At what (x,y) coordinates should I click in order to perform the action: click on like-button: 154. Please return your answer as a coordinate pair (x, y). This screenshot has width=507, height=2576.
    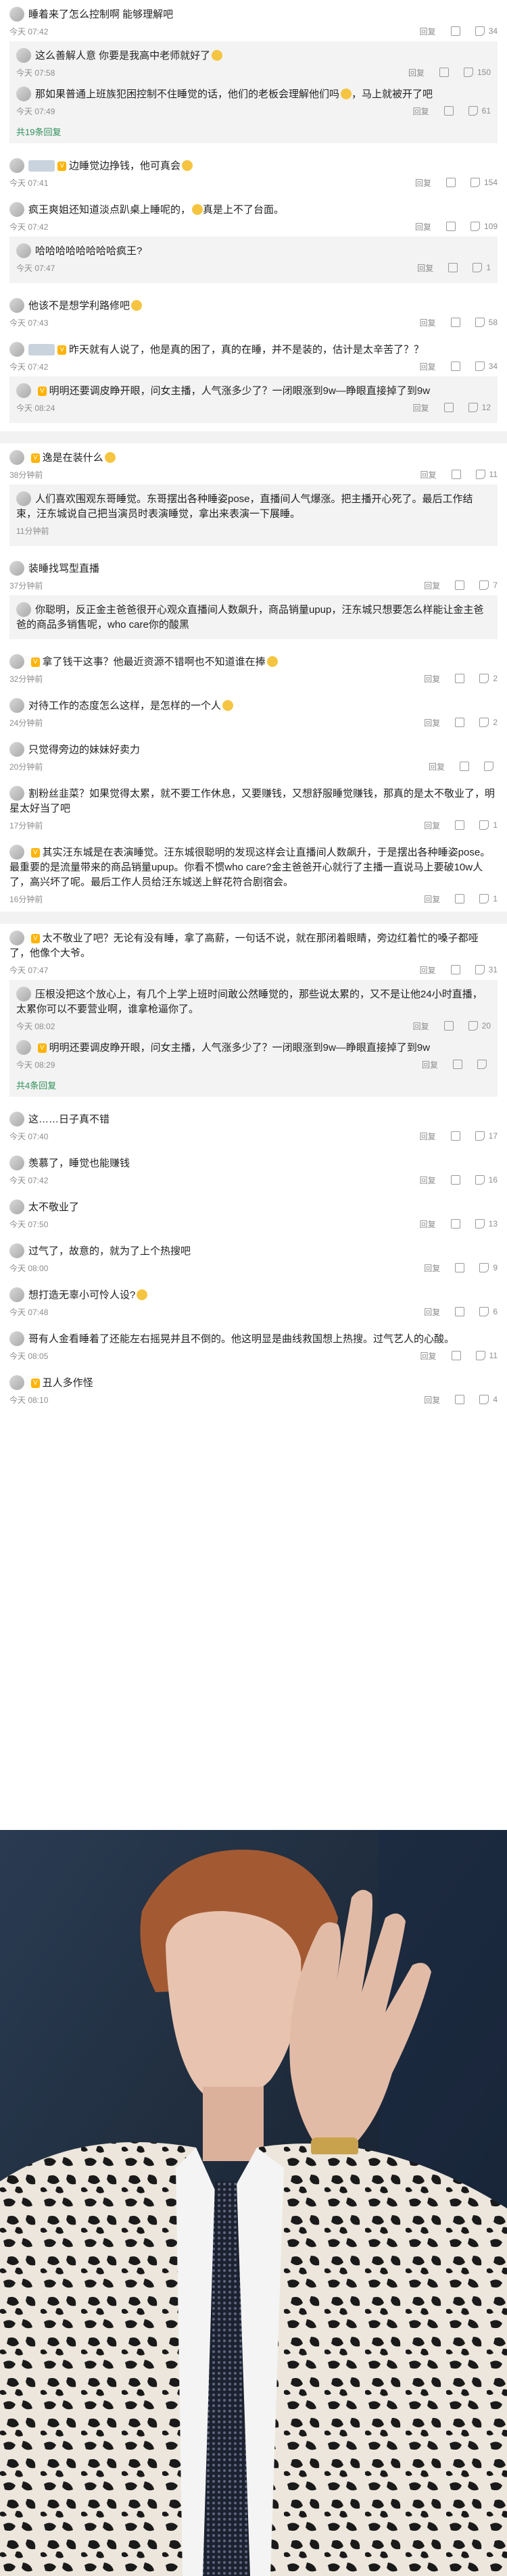
    Looking at the image, I should click on (484, 182).